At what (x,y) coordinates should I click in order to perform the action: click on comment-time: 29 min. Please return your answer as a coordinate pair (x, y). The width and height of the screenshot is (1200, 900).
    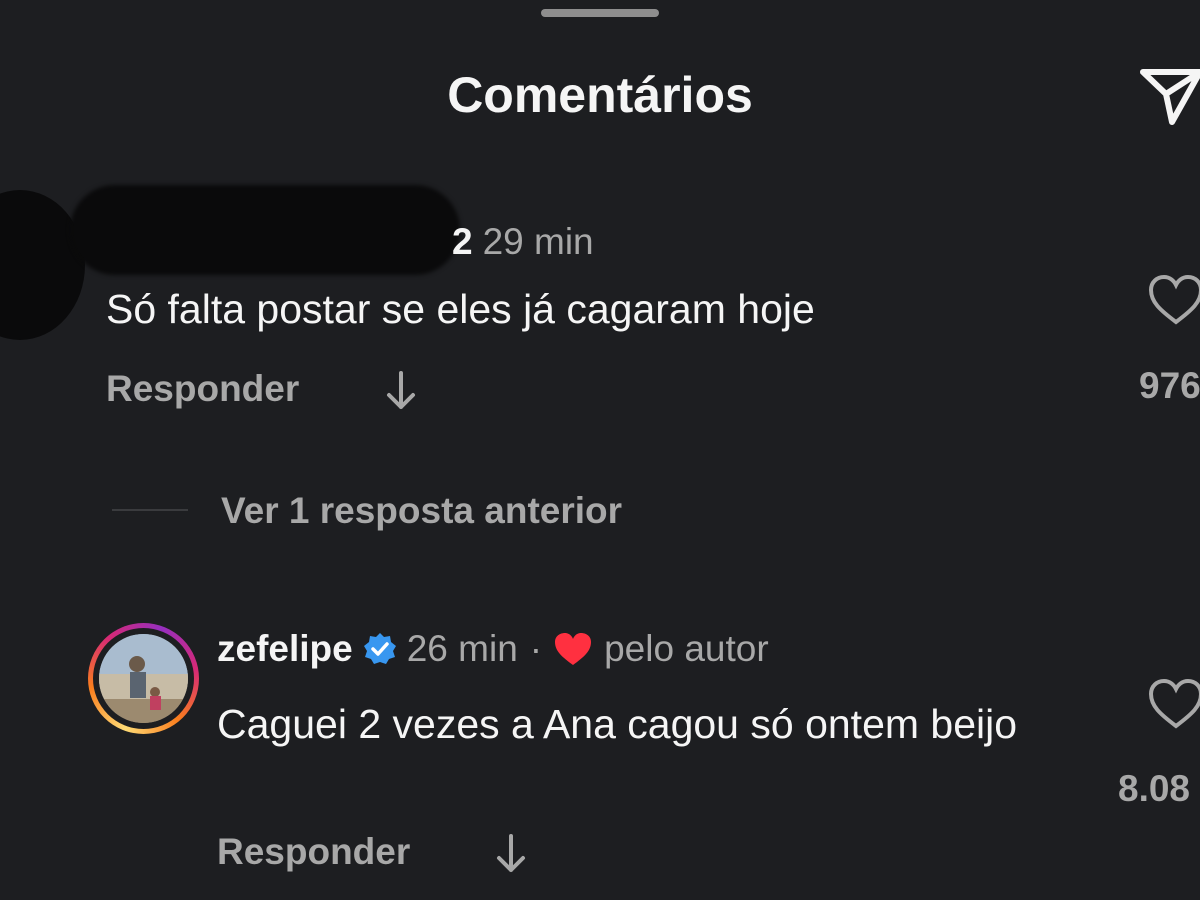
    Looking at the image, I should click on (538, 241).